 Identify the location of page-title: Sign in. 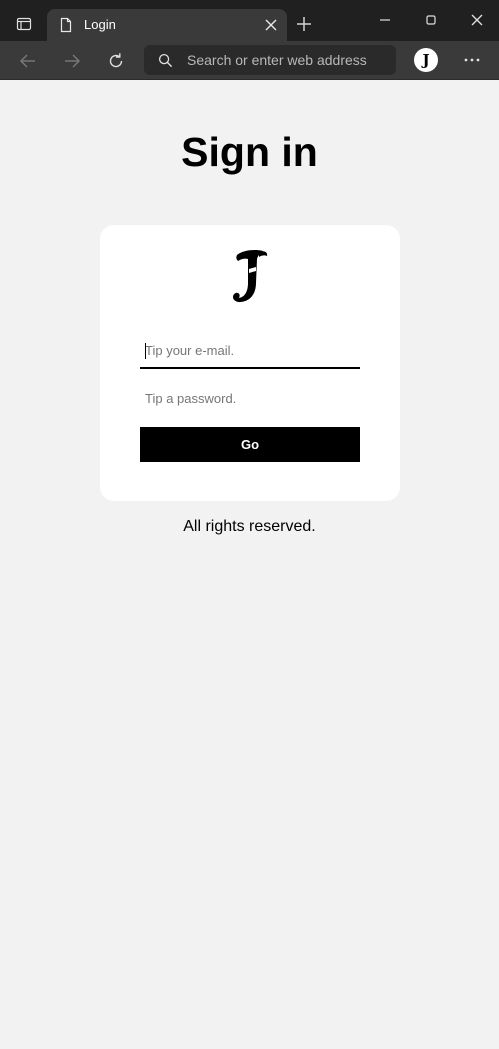
(249, 152).